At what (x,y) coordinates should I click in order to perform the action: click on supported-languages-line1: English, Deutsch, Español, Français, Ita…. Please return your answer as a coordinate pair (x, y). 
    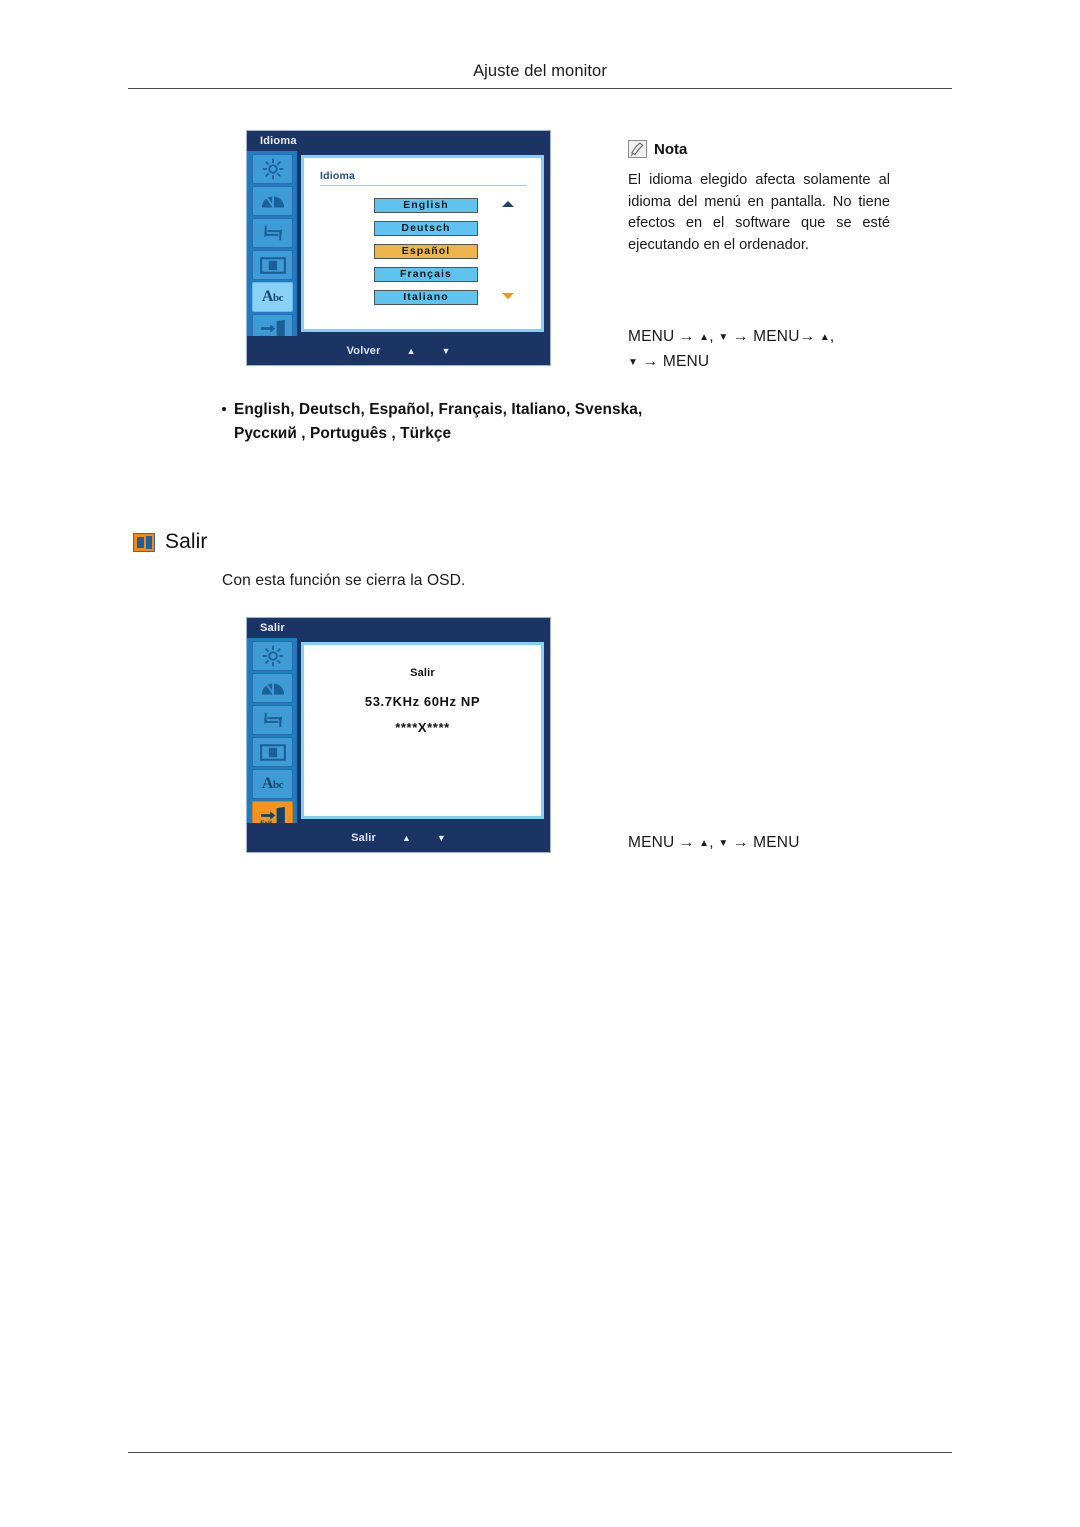
    Looking at the image, I should click on (438, 409).